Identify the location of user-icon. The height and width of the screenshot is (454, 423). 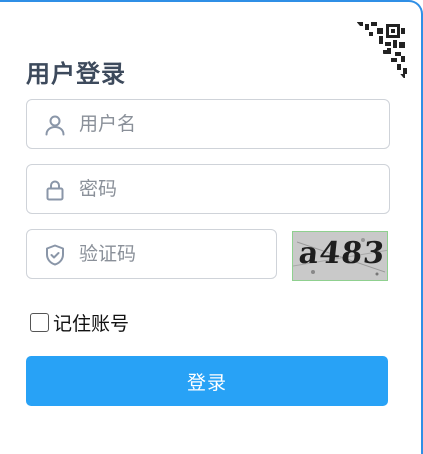
(55, 125).